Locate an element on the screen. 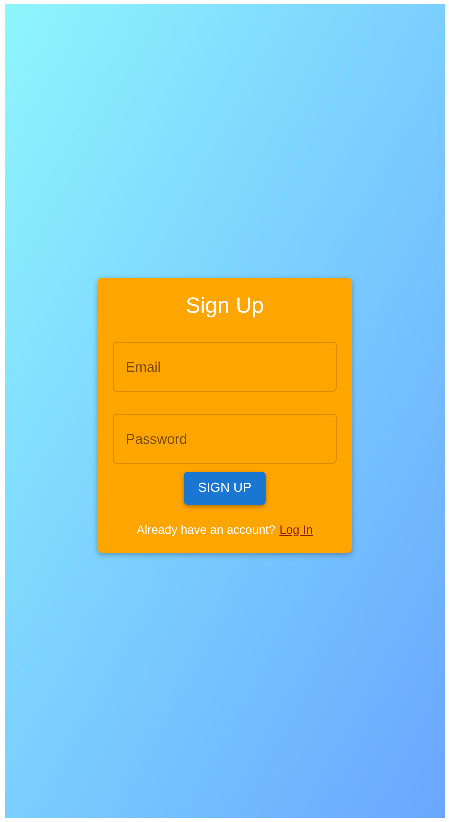 This screenshot has height=822, width=449. input-field: Email is located at coordinates (225, 367).